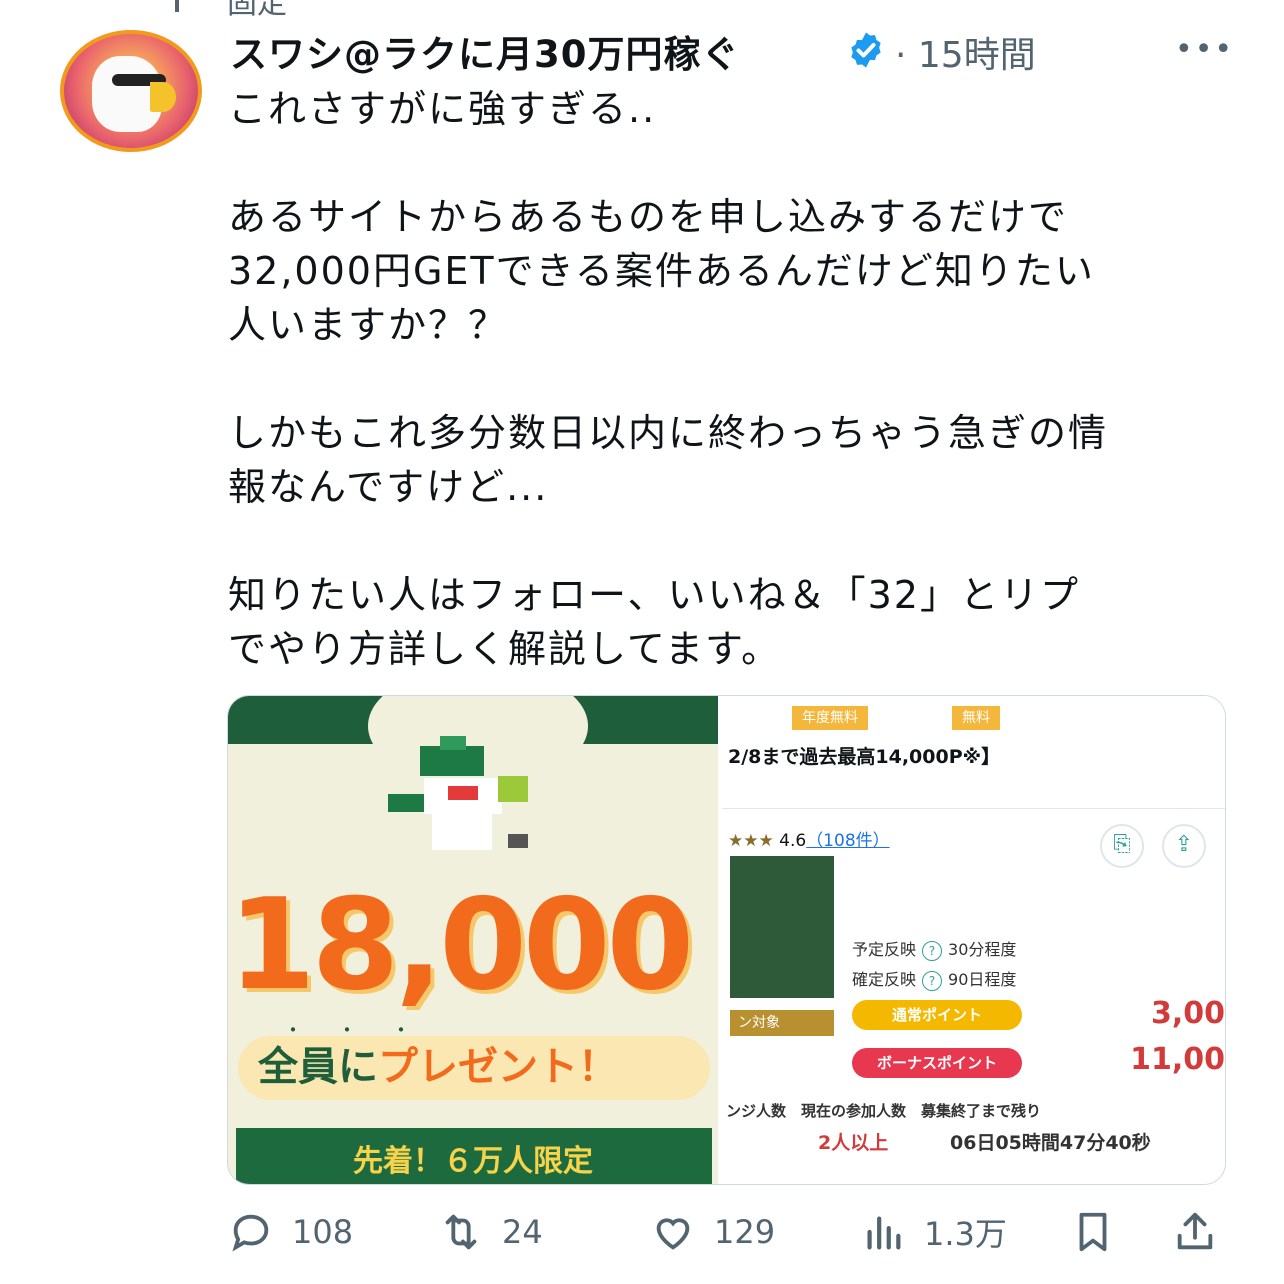 The height and width of the screenshot is (1284, 1284). Describe the element at coordinates (490, 1232) in the screenshot. I see `retweet-button: 24` at that location.